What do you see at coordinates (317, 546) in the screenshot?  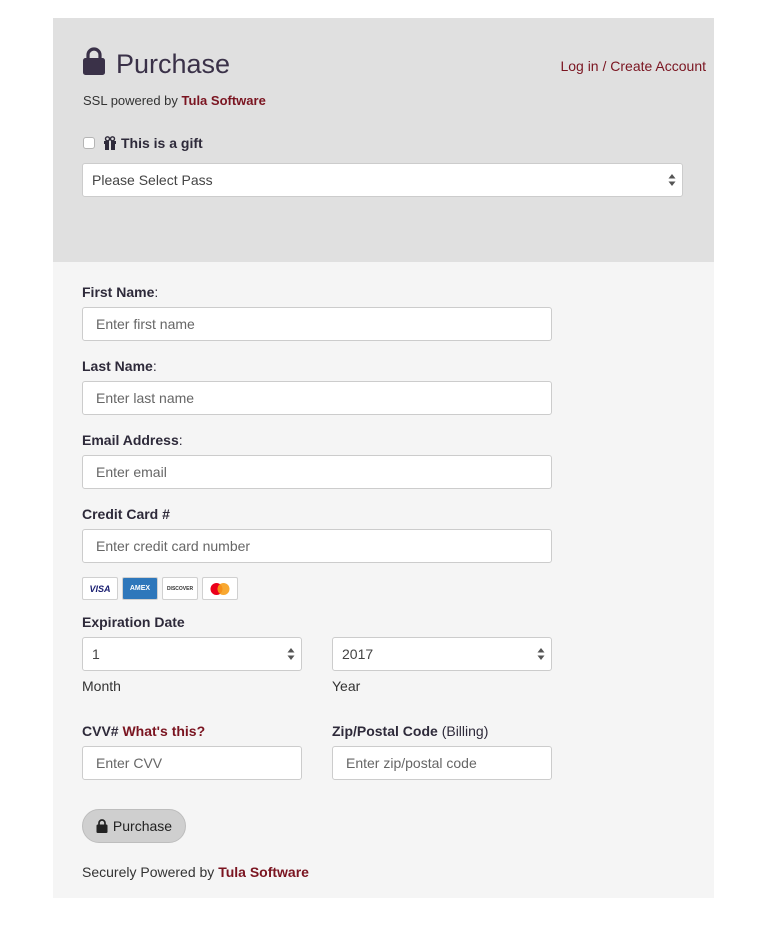 I see `credit-card-input: Enter credit card number` at bounding box center [317, 546].